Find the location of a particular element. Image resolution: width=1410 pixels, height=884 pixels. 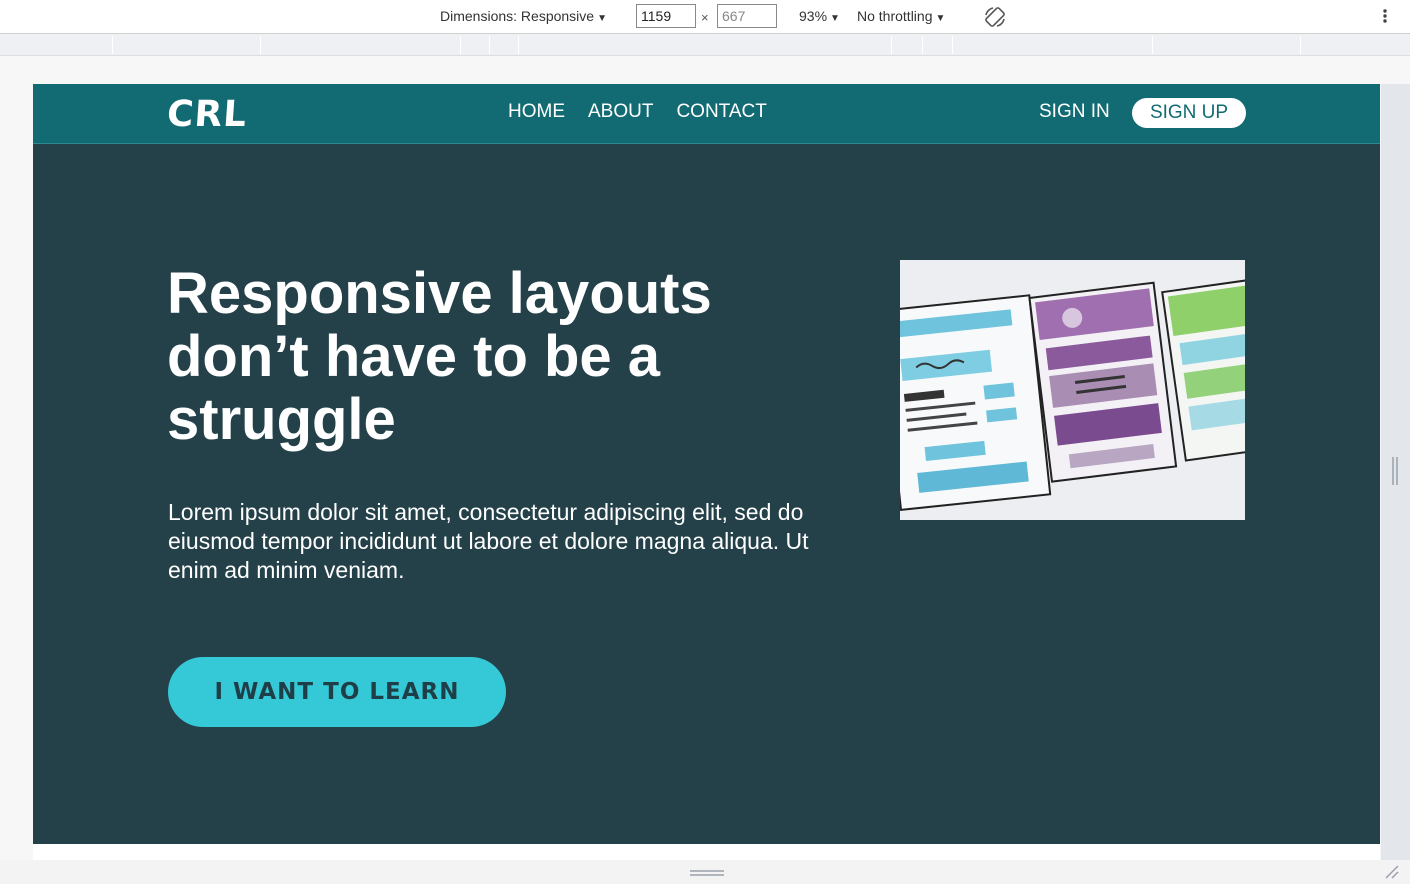

site-navbar: CRL HOME ABOUT CONTACT SIGN IN SIGN UP is located at coordinates (706, 114).